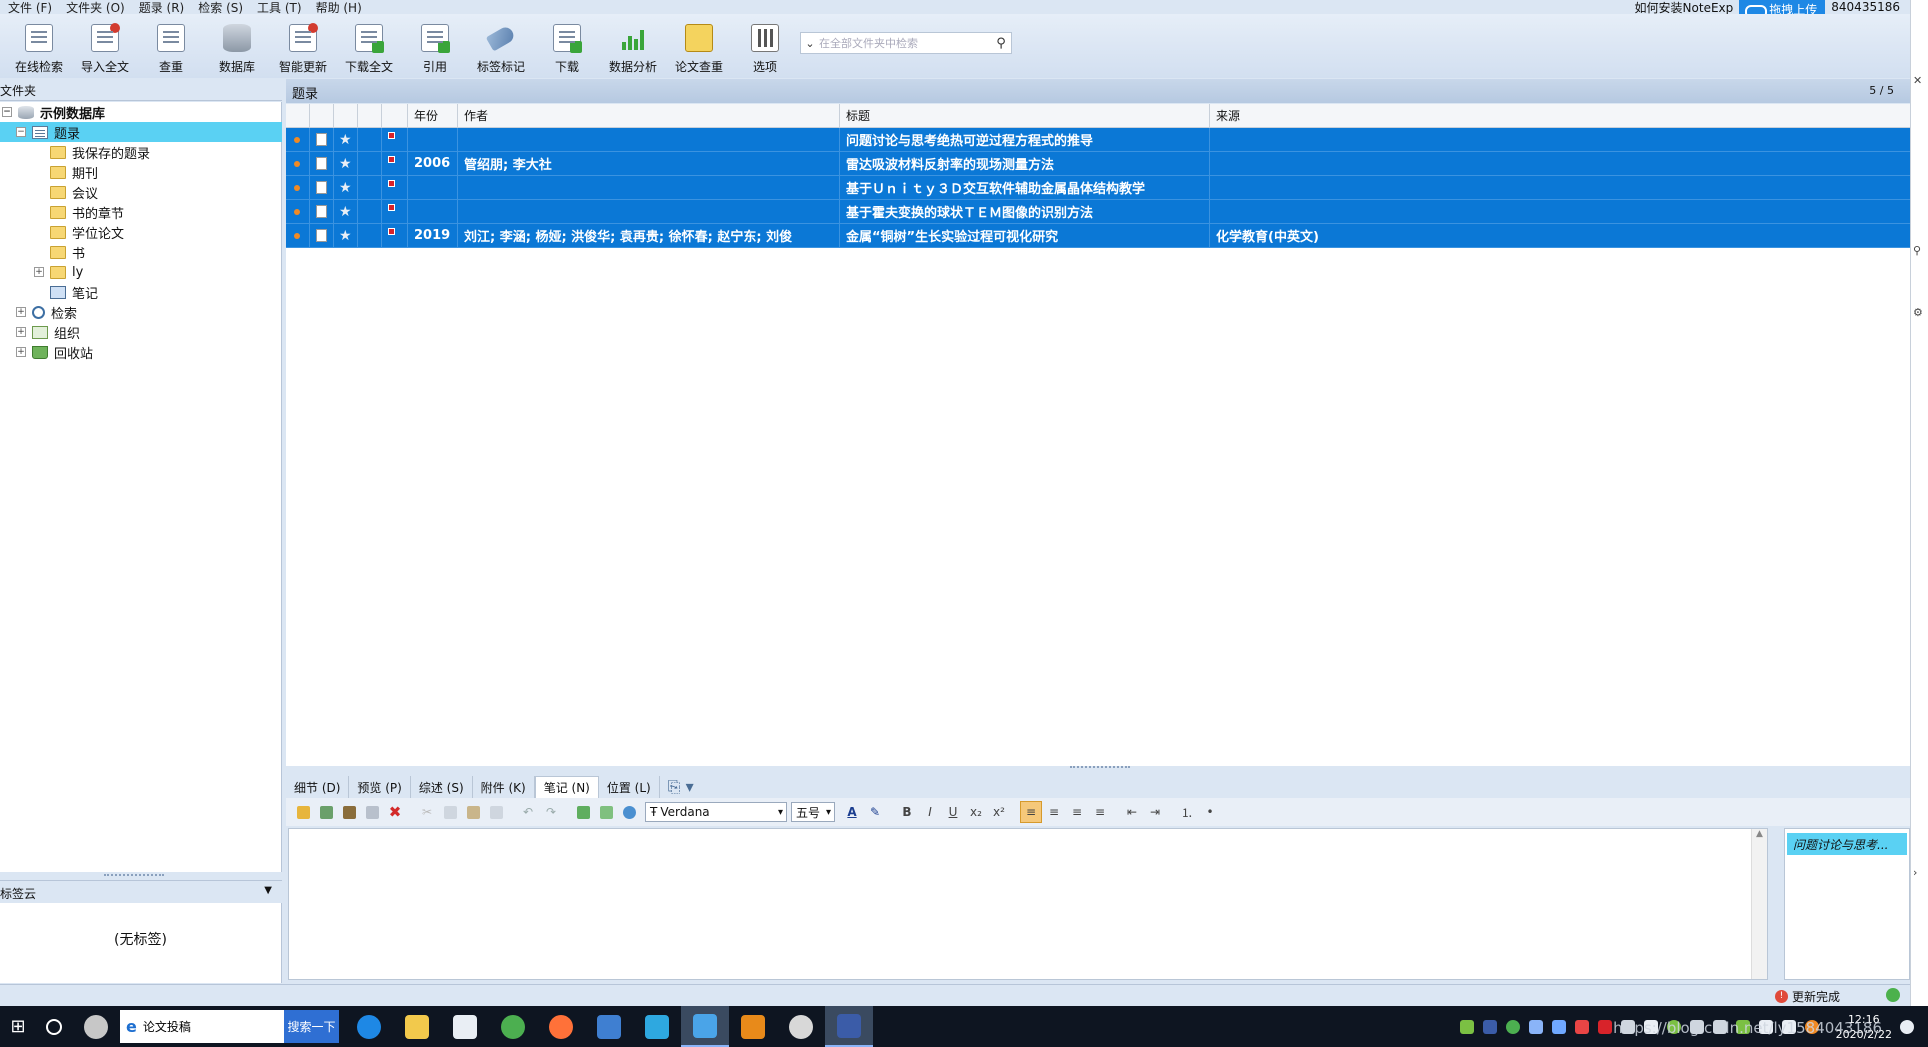  Describe the element at coordinates (849, 1026) in the screenshot. I see `noteexpress-icon` at that location.